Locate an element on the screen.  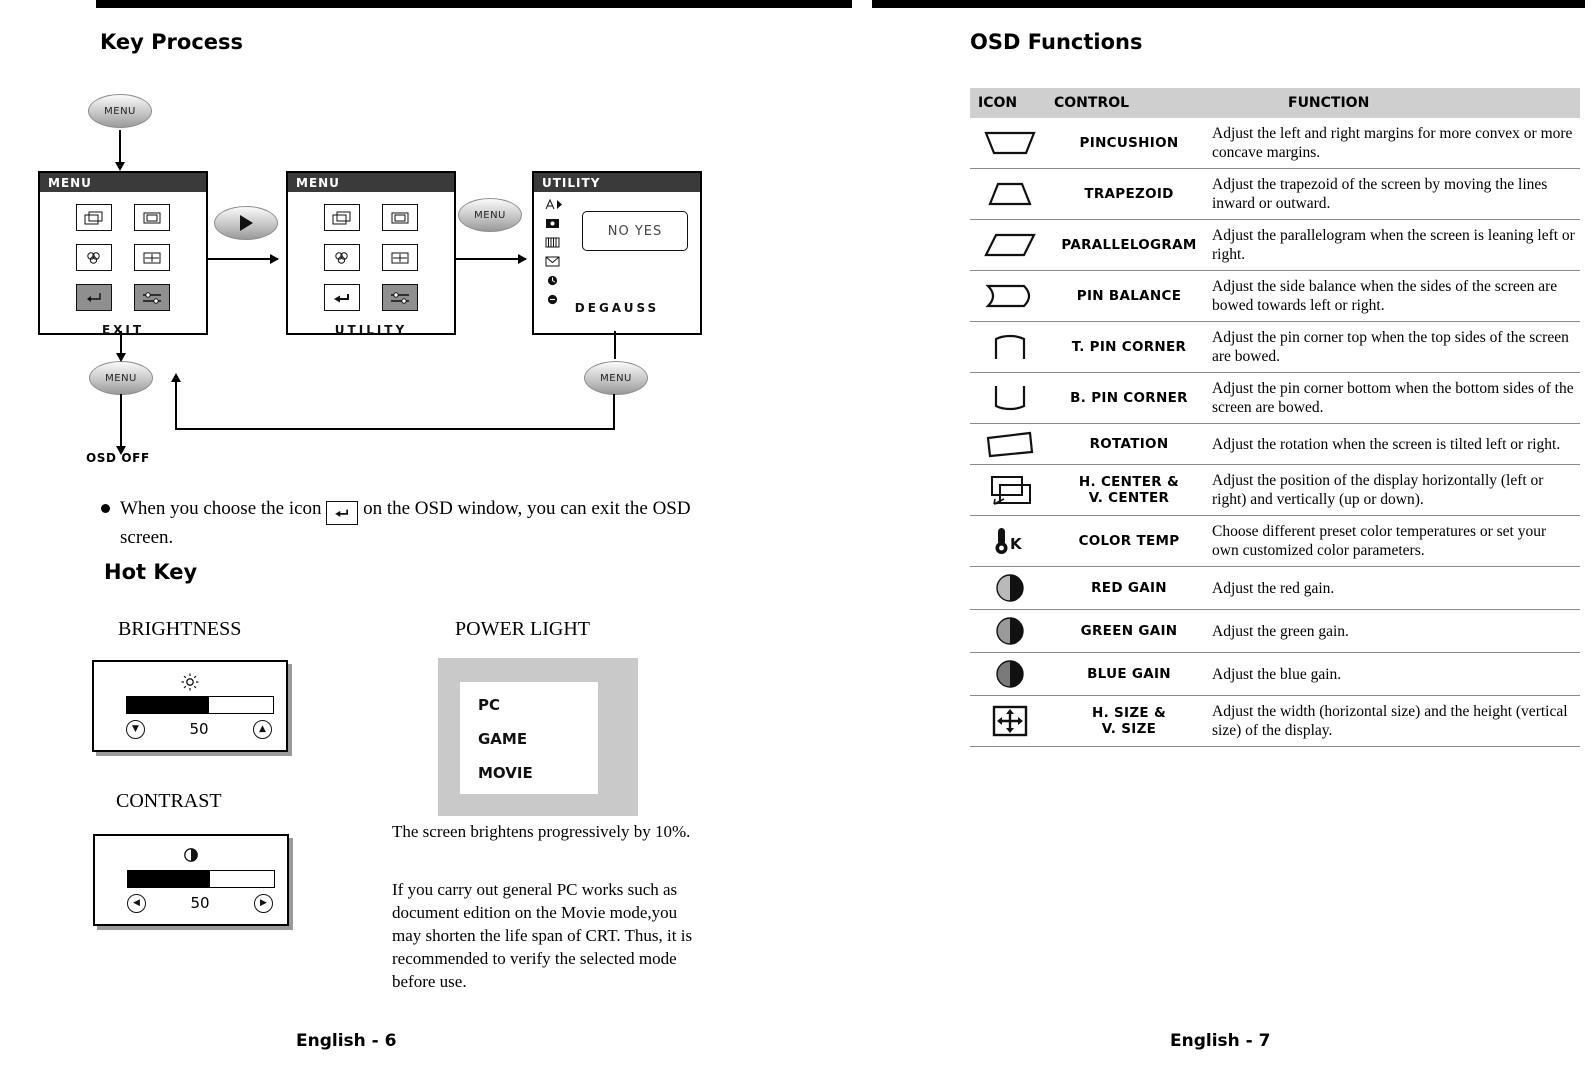
bars-icon is located at coordinates (554, 242).